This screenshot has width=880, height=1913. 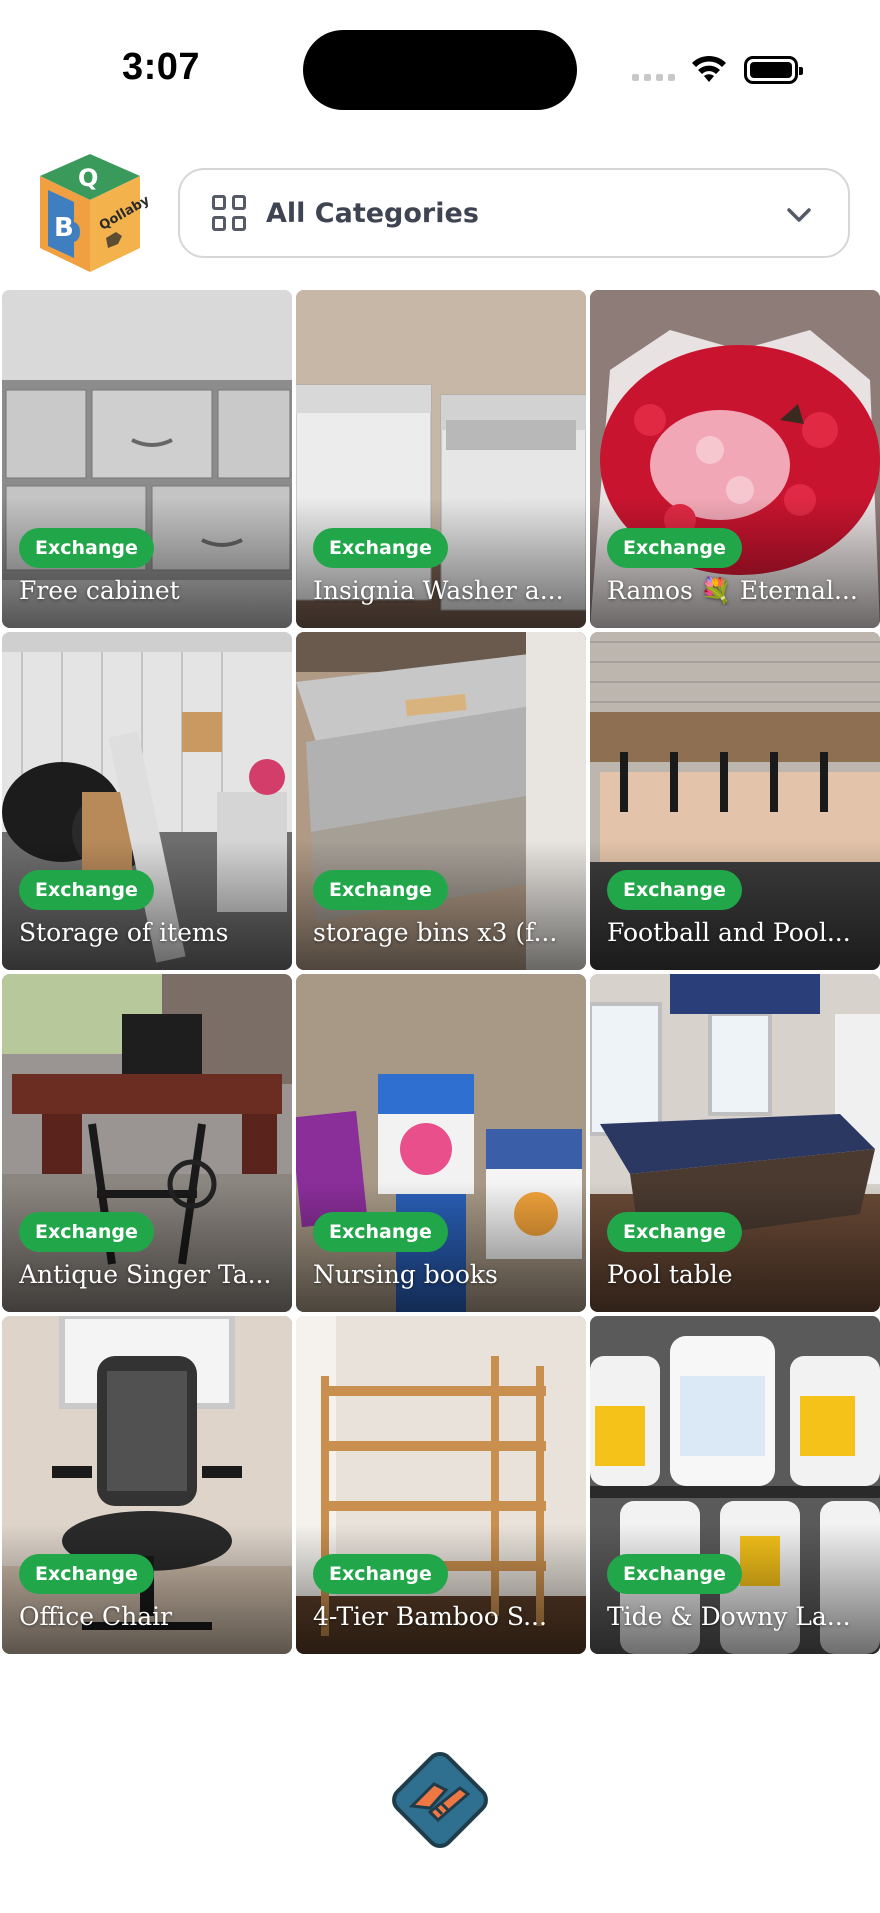 I want to click on category-label: All Categories, so click(x=372, y=213).